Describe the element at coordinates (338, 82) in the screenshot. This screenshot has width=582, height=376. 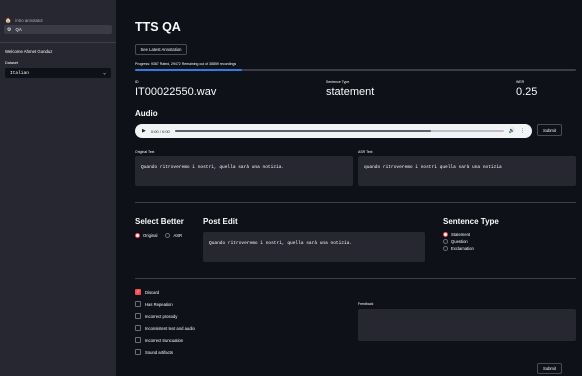
I see `sentence-type-label: Sentence Type` at that location.